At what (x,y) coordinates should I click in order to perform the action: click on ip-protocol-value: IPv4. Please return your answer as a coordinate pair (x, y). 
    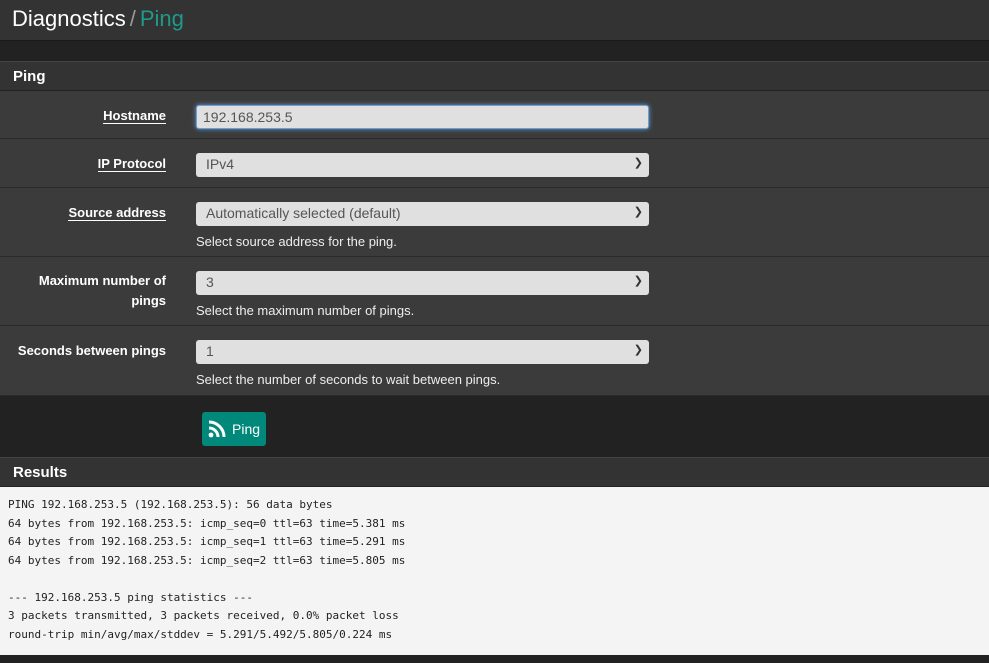
    Looking at the image, I should click on (220, 164).